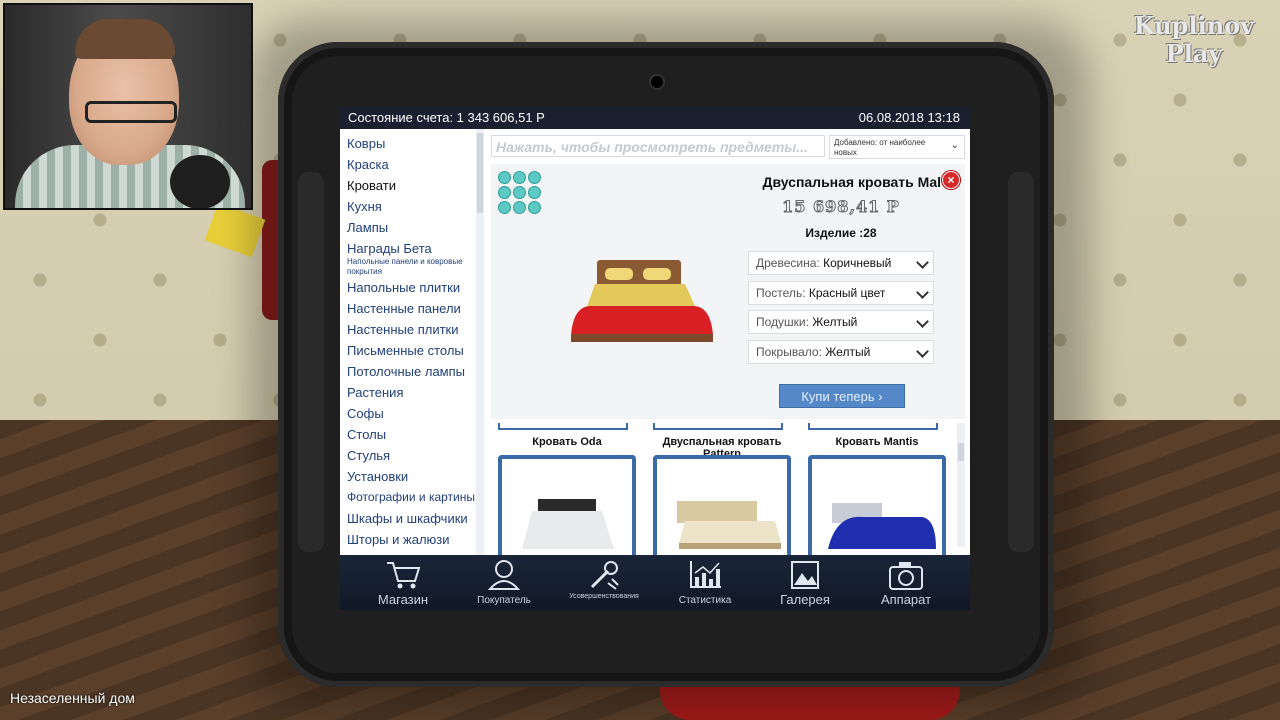 The width and height of the screenshot is (1280, 720). I want to click on cart-icon, so click(404, 575).